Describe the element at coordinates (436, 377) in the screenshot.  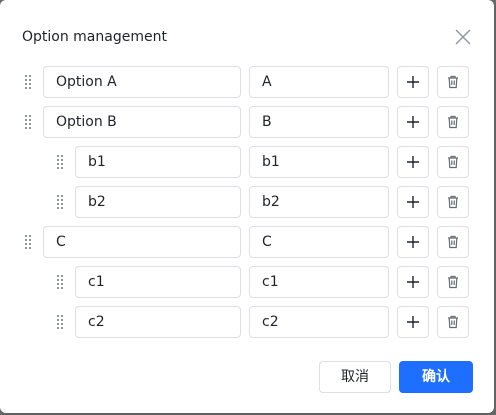
I see `confirm-button: 确认` at that location.